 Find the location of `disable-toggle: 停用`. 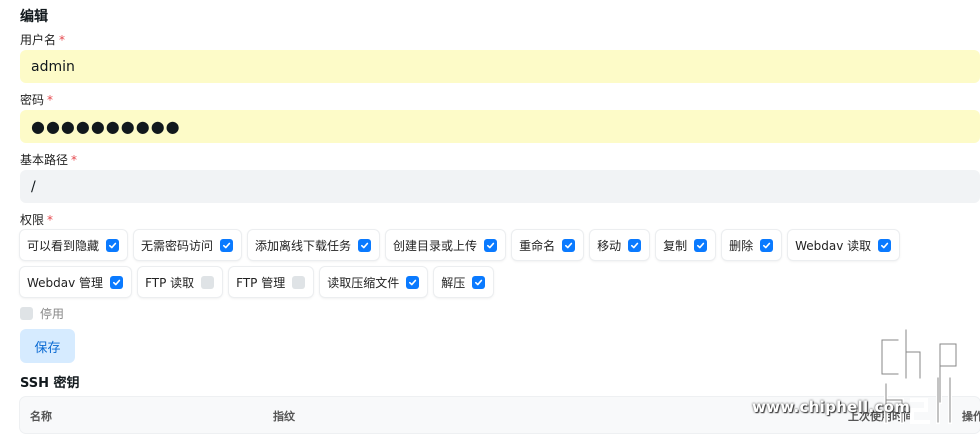

disable-toggle: 停用 is located at coordinates (42, 313).